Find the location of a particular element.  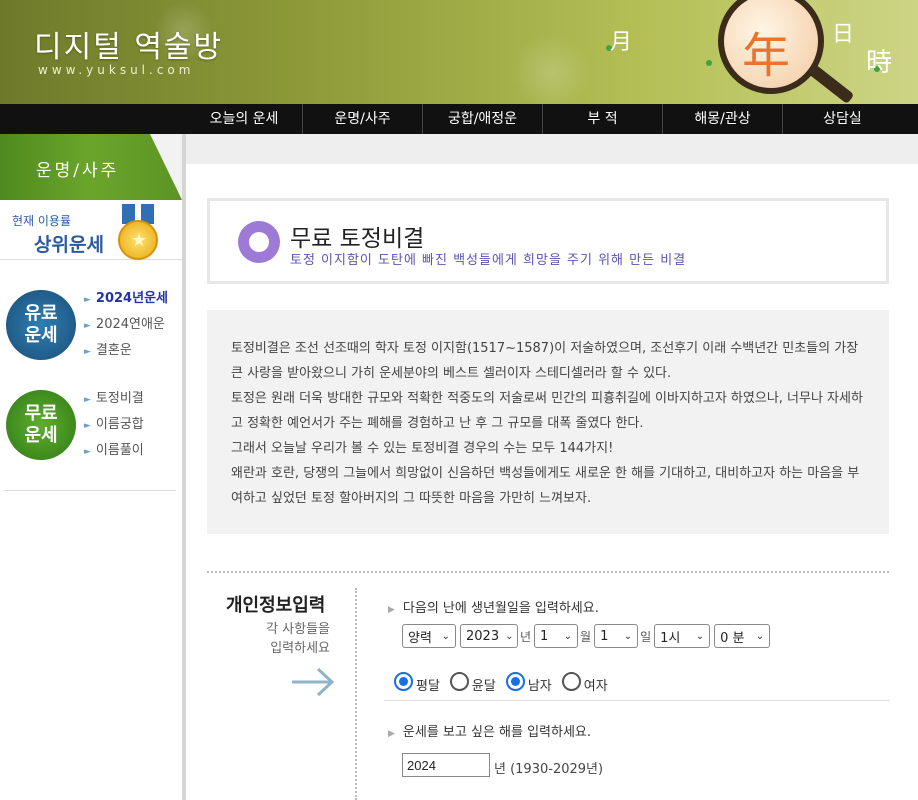

normal-month-label: 평달 is located at coordinates (428, 686).